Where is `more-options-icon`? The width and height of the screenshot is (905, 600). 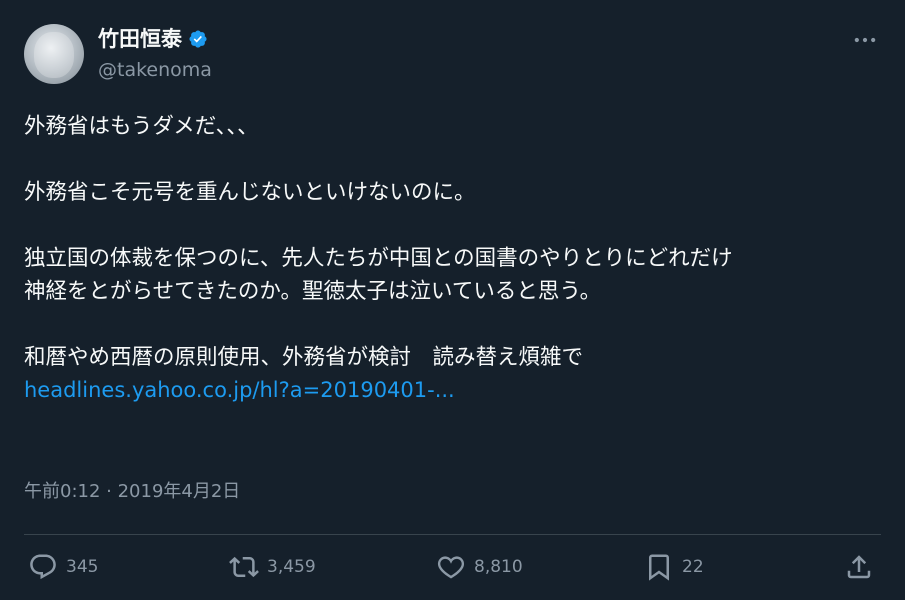
more-options-icon is located at coordinates (865, 40).